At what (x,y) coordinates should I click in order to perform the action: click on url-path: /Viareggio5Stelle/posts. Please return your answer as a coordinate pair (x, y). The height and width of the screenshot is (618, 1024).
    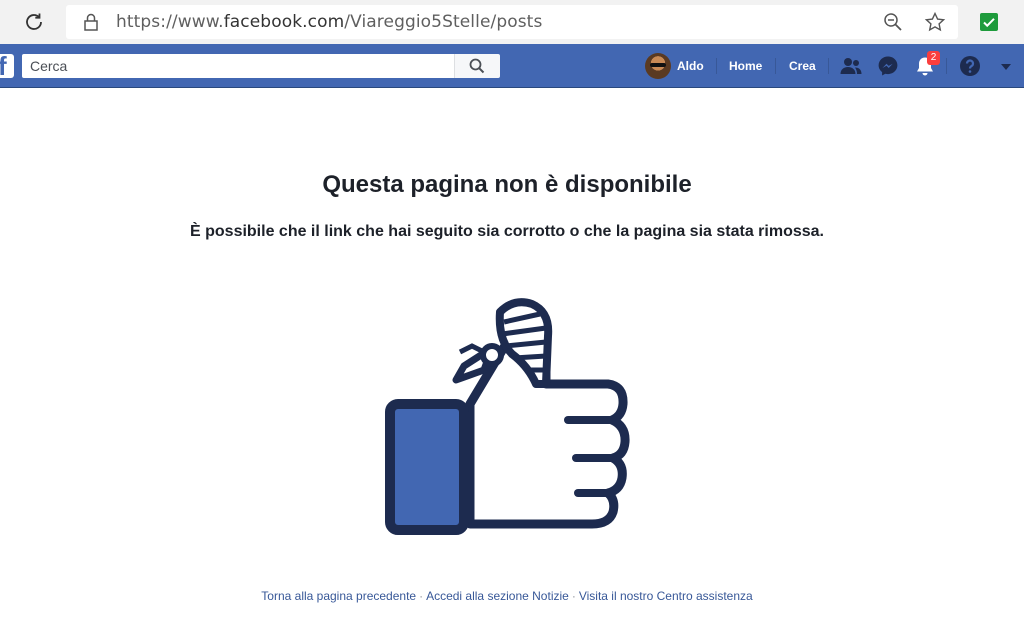
    Looking at the image, I should click on (443, 22).